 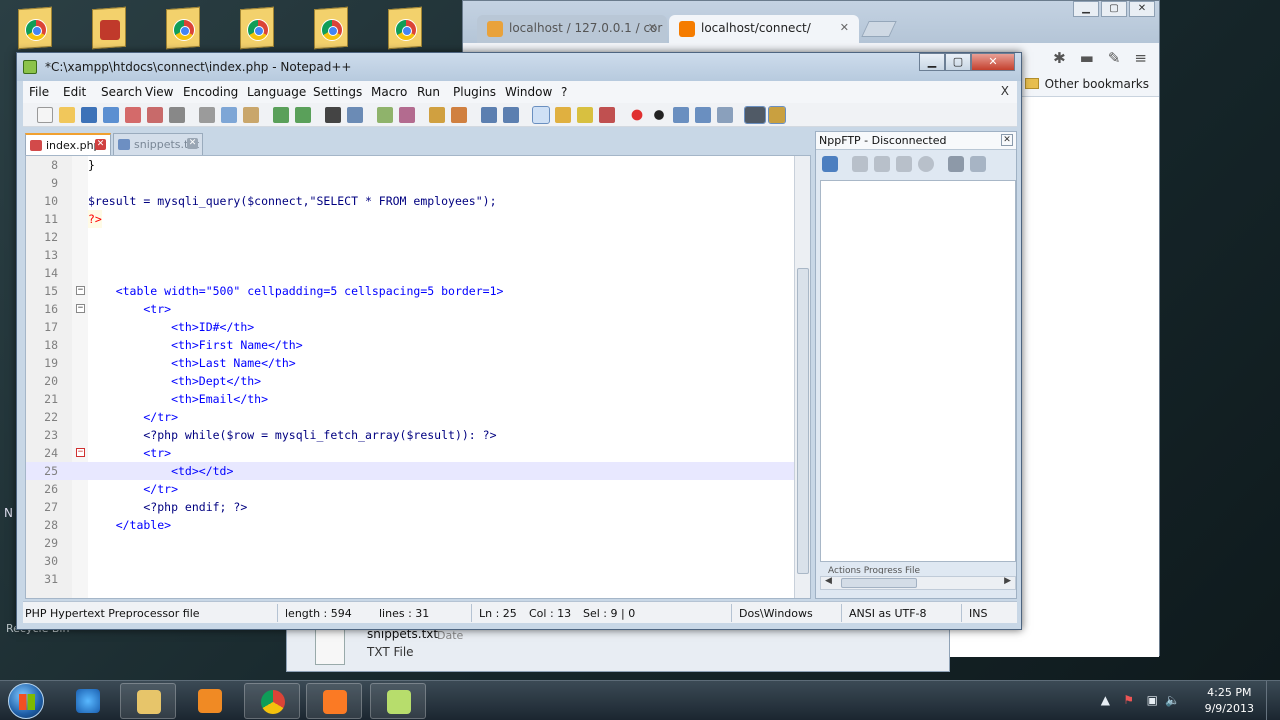 I want to click on menu-edit: Edit, so click(x=74, y=92).